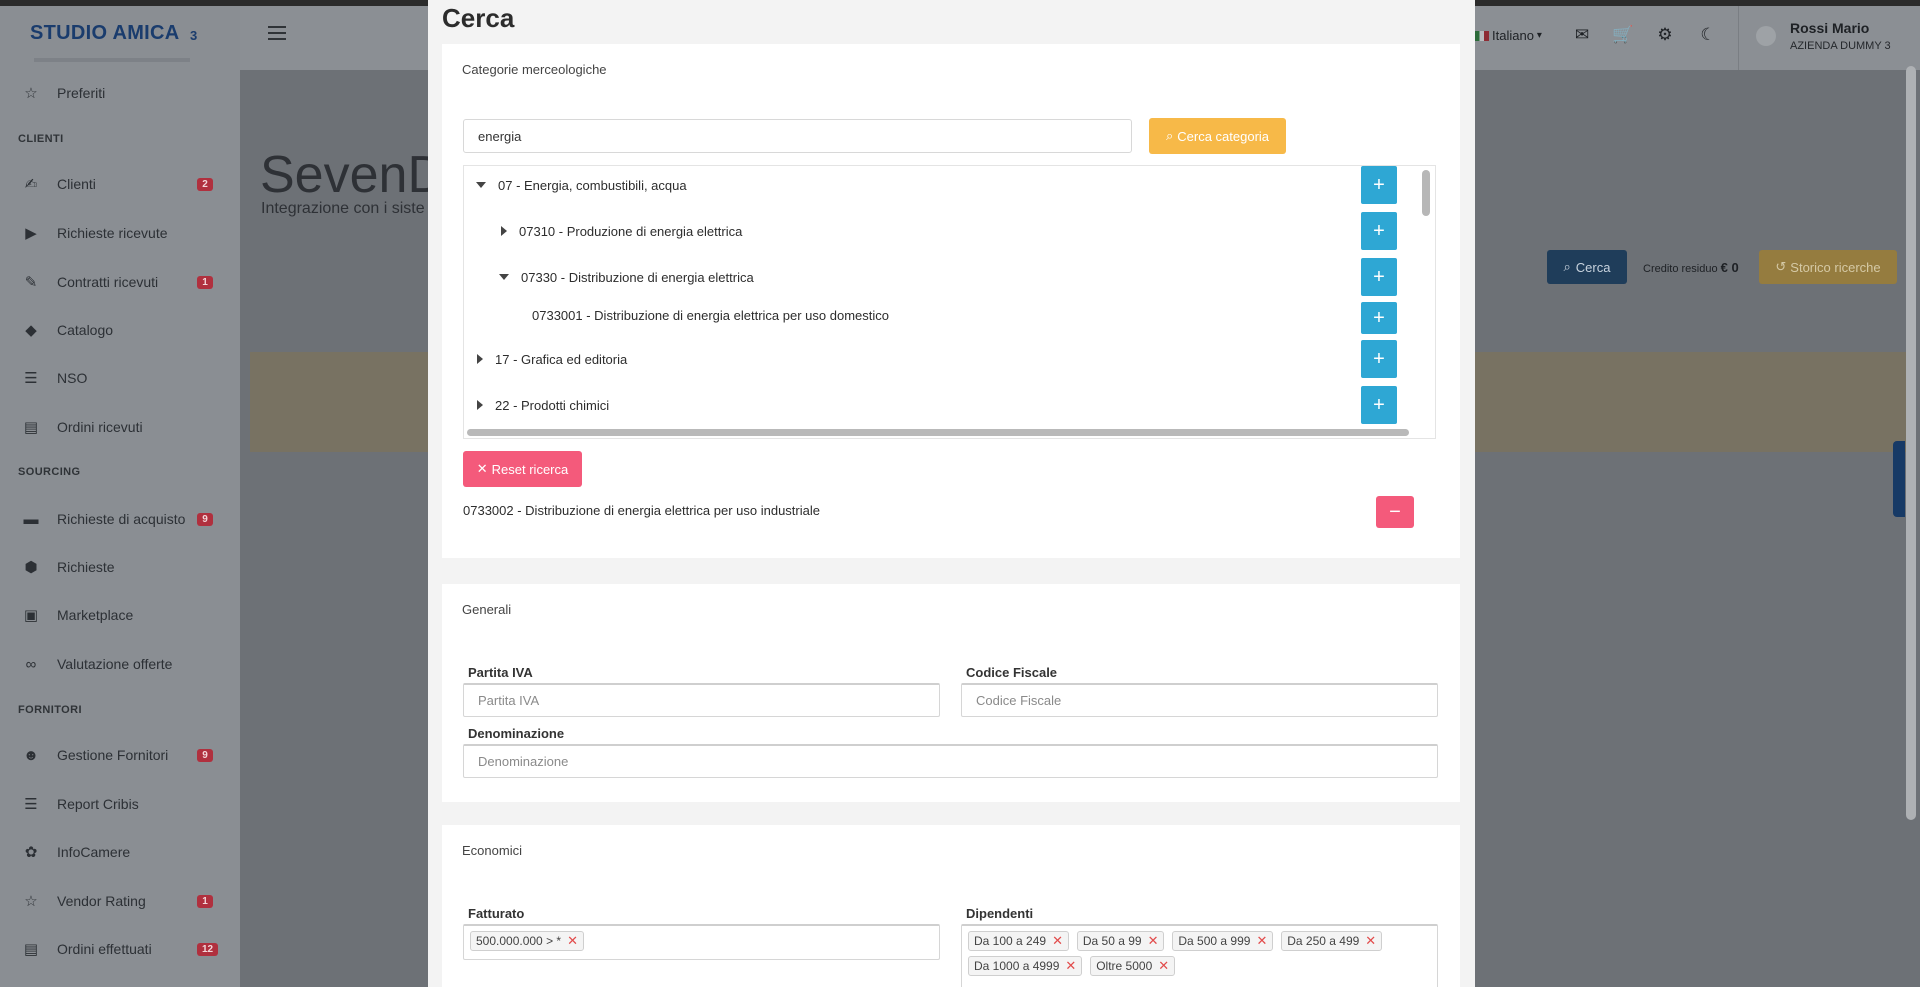 The width and height of the screenshot is (1920, 987). Describe the element at coordinates (31, 282) in the screenshot. I see `contract-icon: ✎` at that location.